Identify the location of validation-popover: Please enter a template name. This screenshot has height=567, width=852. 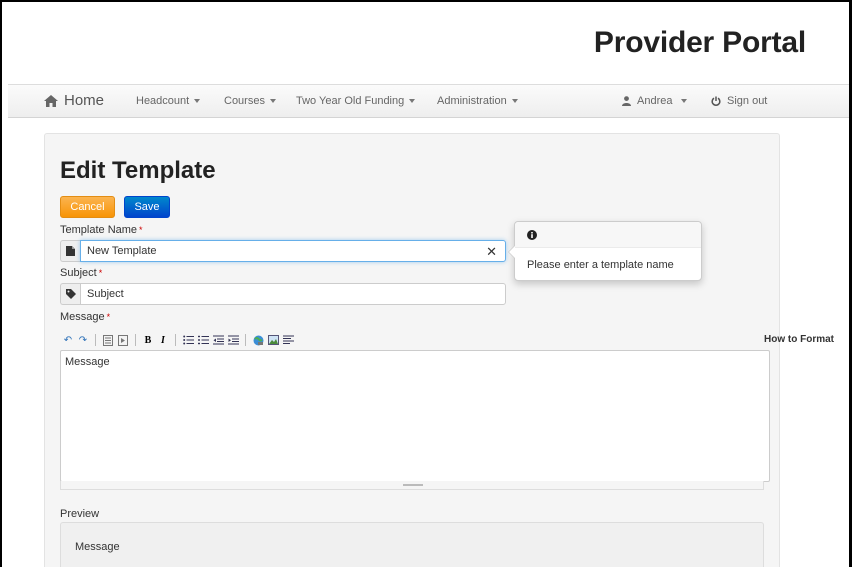
(605, 251).